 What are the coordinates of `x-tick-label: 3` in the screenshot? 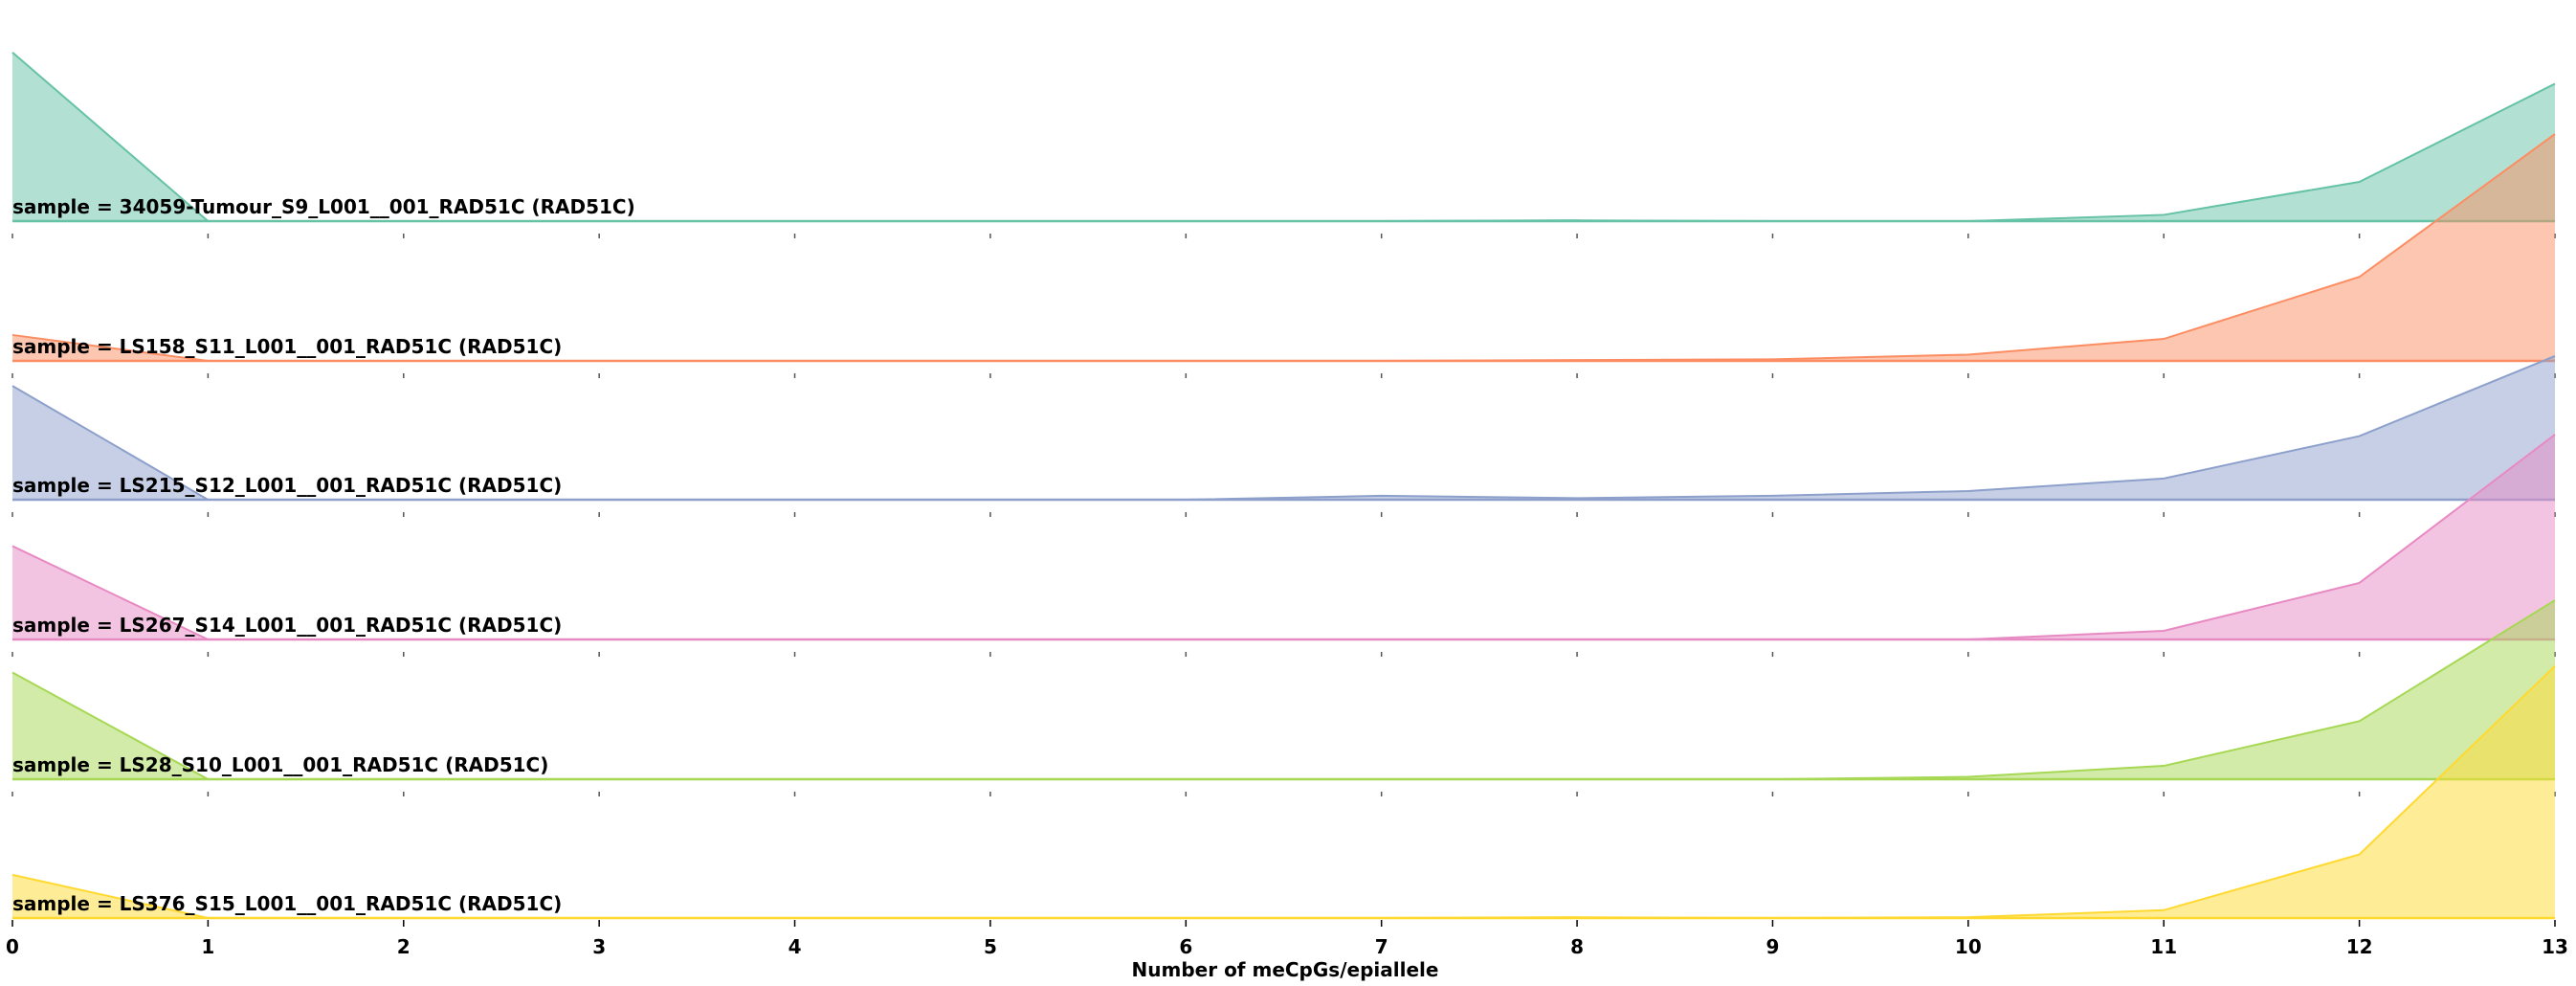 It's located at (599, 946).